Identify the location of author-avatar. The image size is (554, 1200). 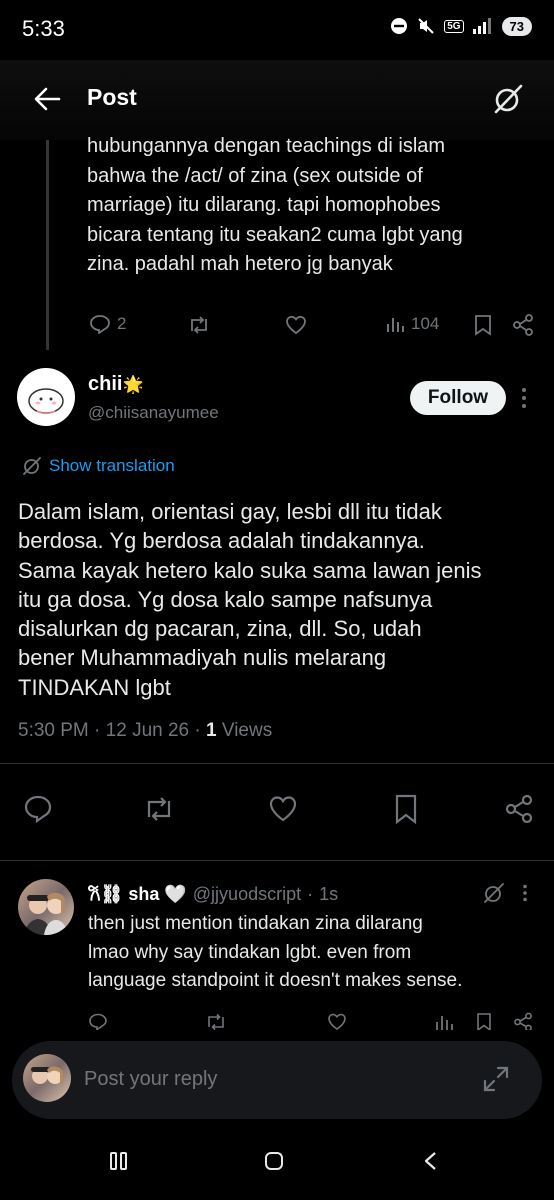
(46, 397).